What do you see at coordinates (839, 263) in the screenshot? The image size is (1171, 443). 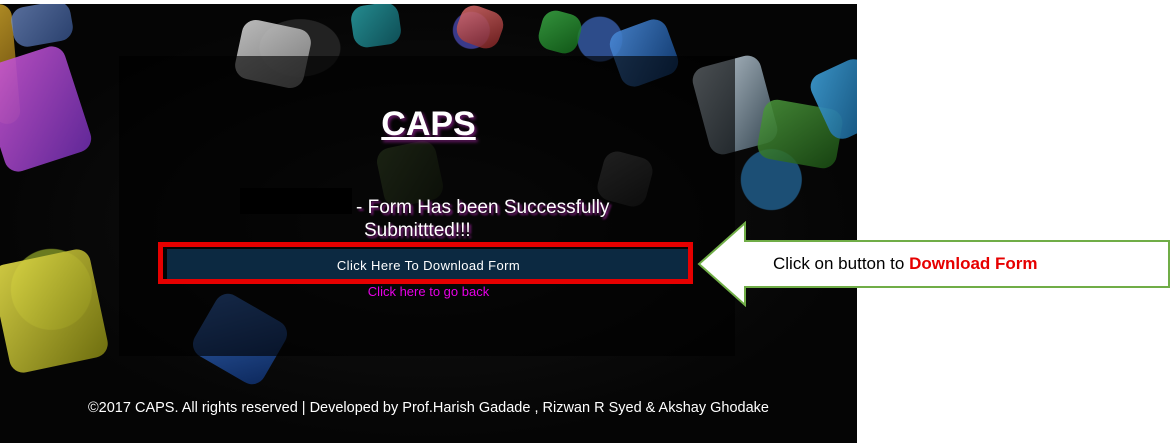 I see `callout-text-prefix: Click on button to` at bounding box center [839, 263].